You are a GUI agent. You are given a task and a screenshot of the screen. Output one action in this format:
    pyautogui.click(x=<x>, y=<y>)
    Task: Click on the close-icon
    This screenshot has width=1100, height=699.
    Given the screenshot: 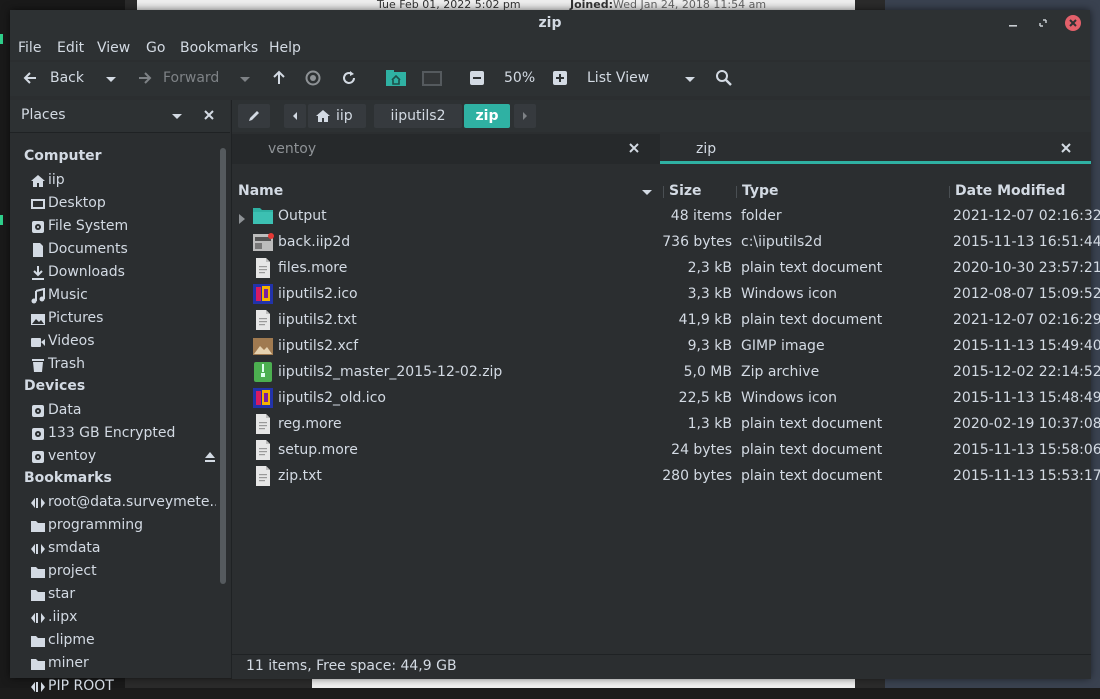 What is the action you would take?
    pyautogui.click(x=1073, y=23)
    